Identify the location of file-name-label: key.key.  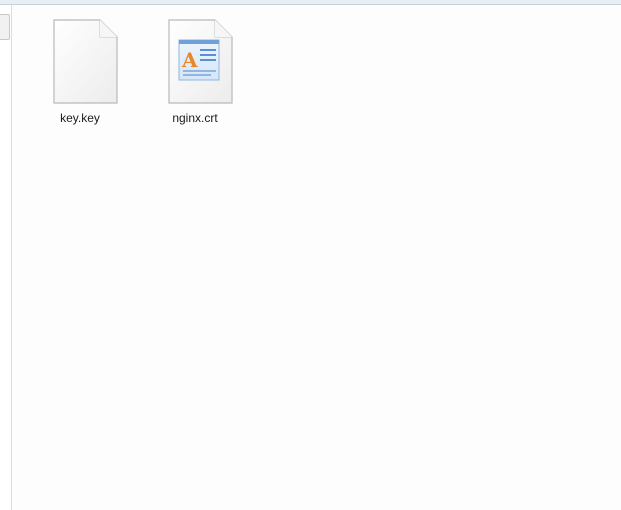
(80, 118).